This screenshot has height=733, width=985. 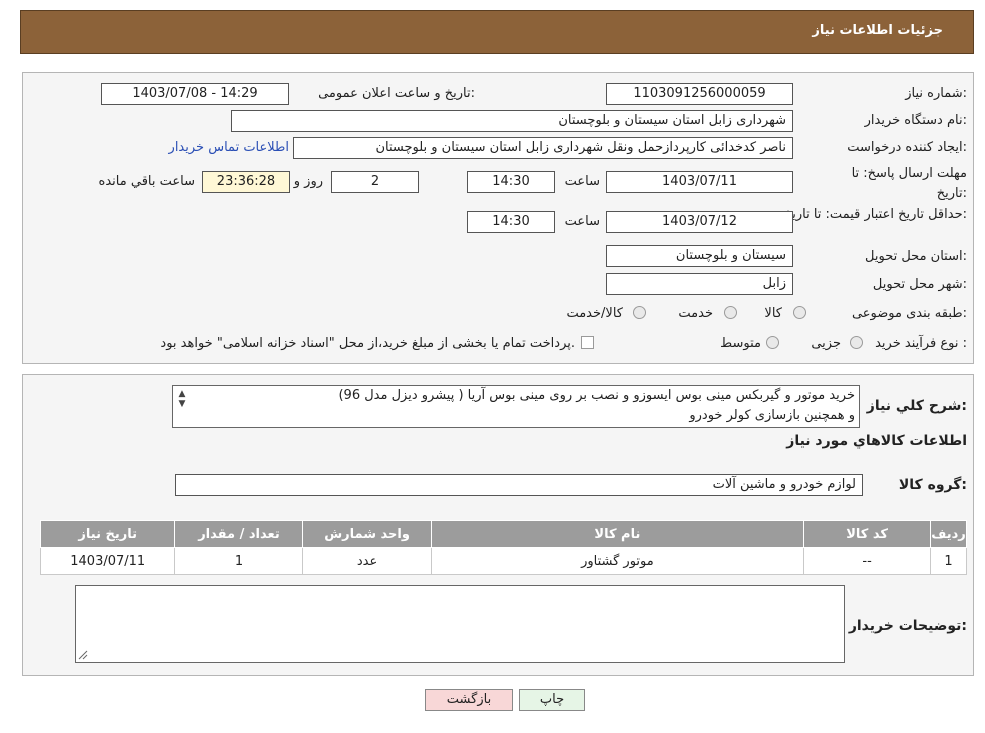 I want to click on reply-time-field: 14:30, so click(x=511, y=182).